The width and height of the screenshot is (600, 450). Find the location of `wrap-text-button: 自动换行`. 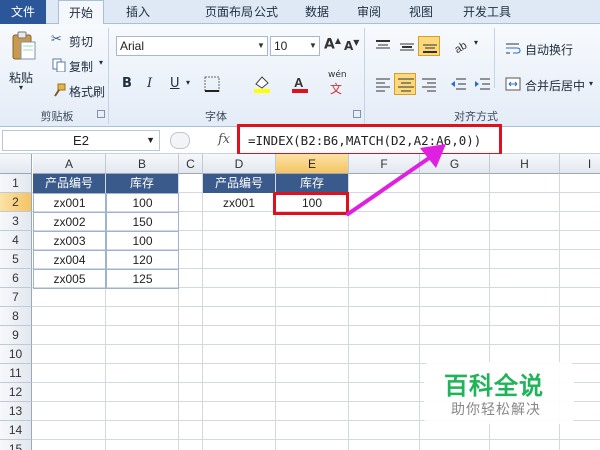

wrap-text-button: 自动换行 is located at coordinates (550, 48).